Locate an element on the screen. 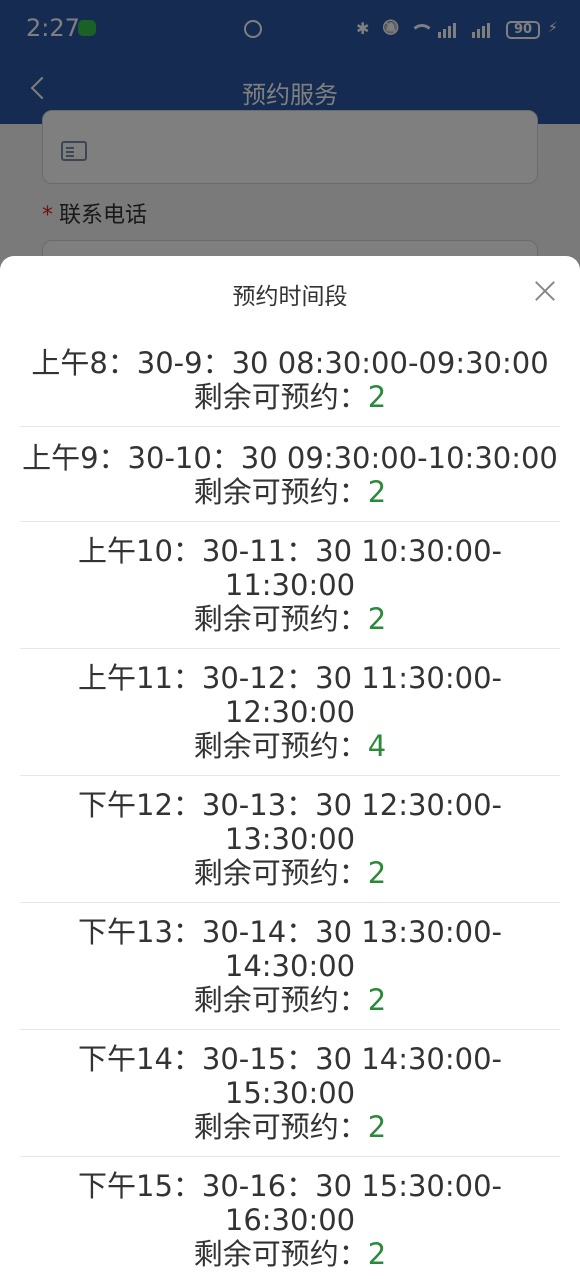 The height and width of the screenshot is (1279, 580). slot-time-line2: 14:30:00 is located at coordinates (290, 966).